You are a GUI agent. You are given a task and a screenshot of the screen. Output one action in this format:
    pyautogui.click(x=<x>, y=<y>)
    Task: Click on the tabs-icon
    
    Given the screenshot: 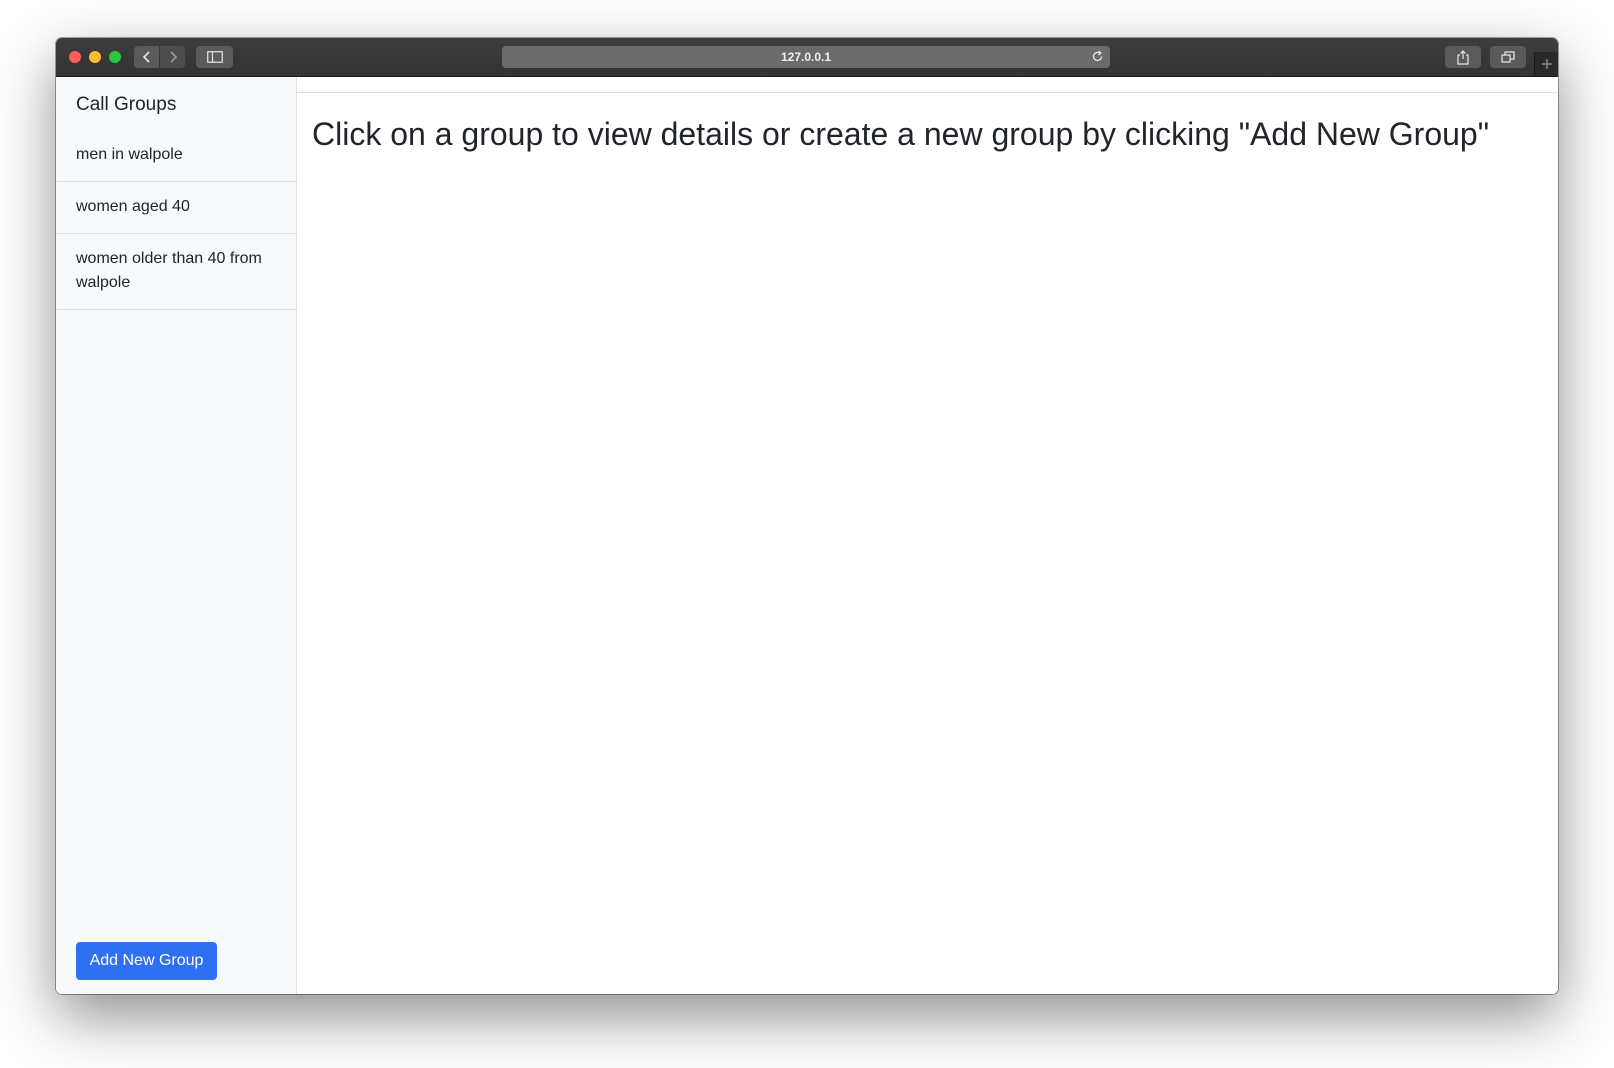 What is the action you would take?
    pyautogui.click(x=1508, y=57)
    